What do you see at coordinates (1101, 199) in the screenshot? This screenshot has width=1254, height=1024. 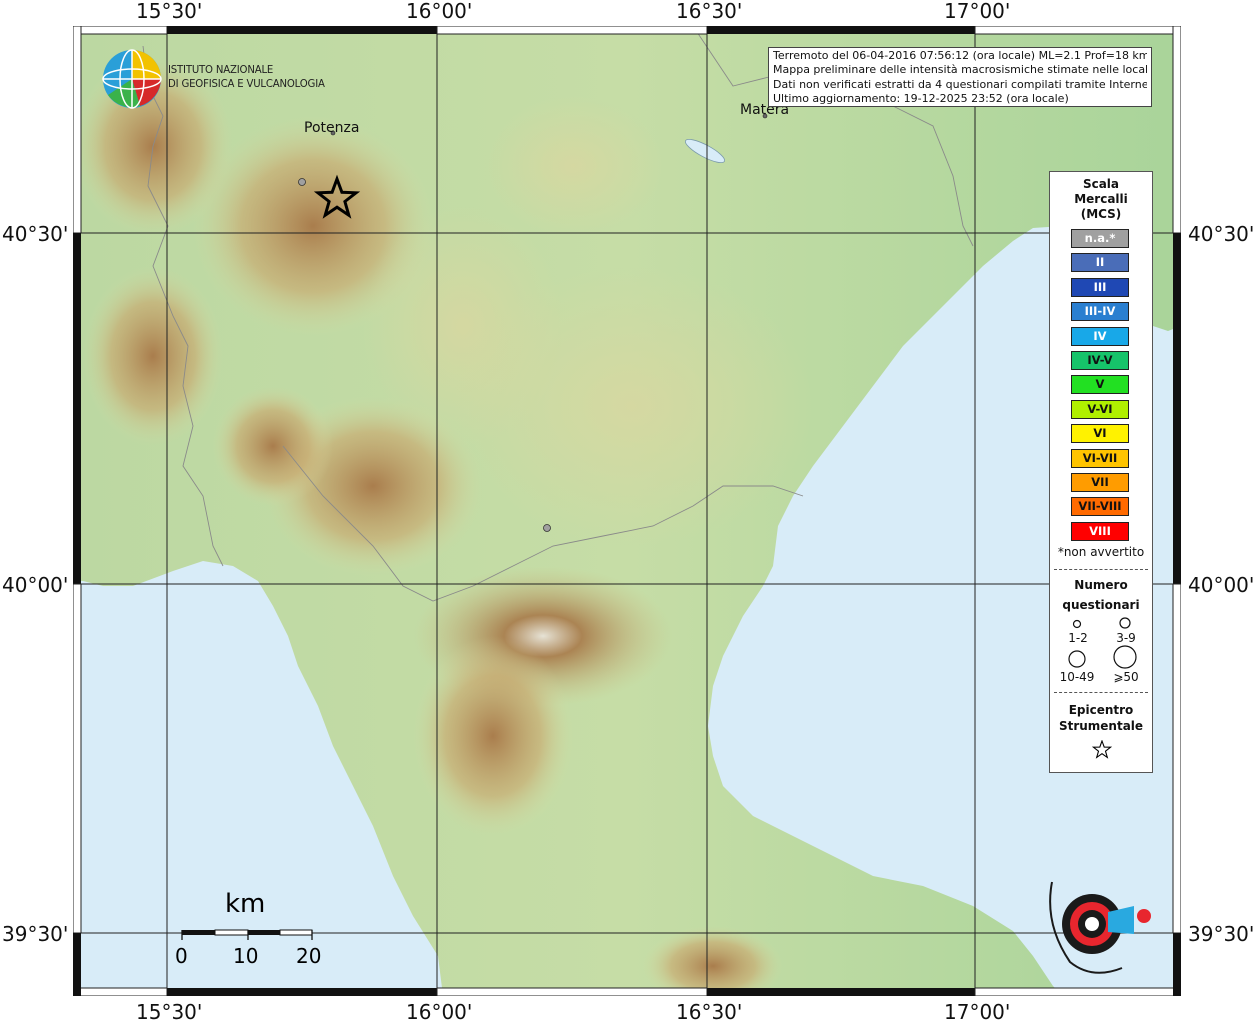 I see `legend-title: Mercalli` at bounding box center [1101, 199].